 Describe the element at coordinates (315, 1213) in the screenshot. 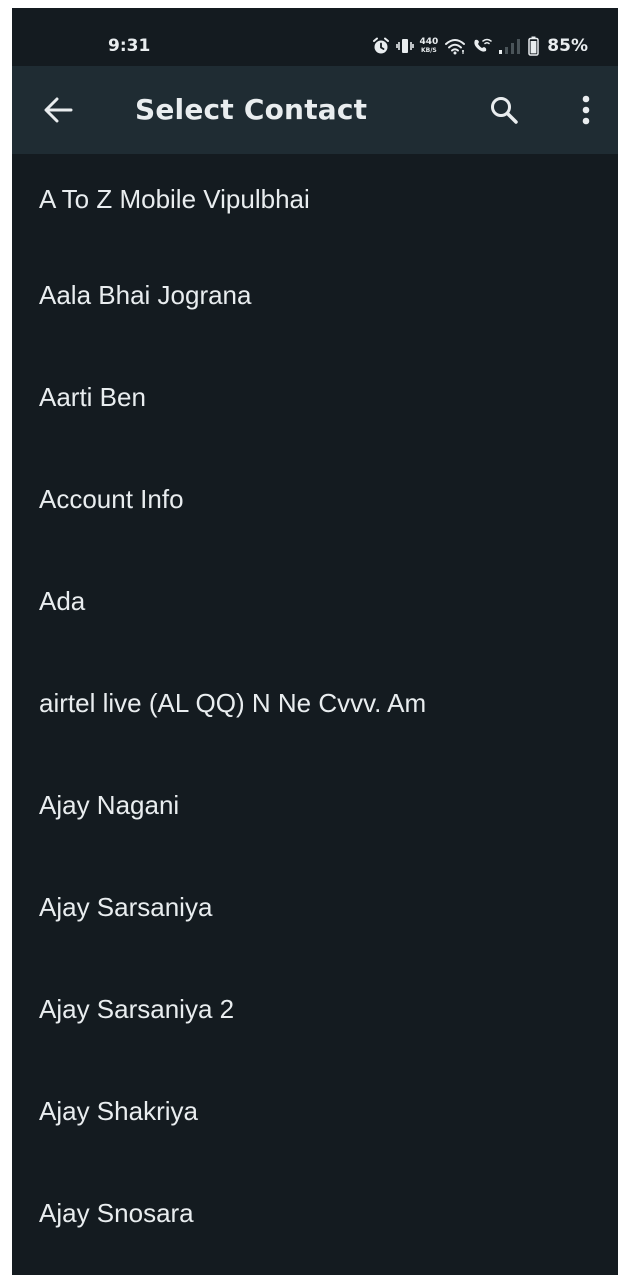

I see `contact-item: Ajay Snosara` at that location.